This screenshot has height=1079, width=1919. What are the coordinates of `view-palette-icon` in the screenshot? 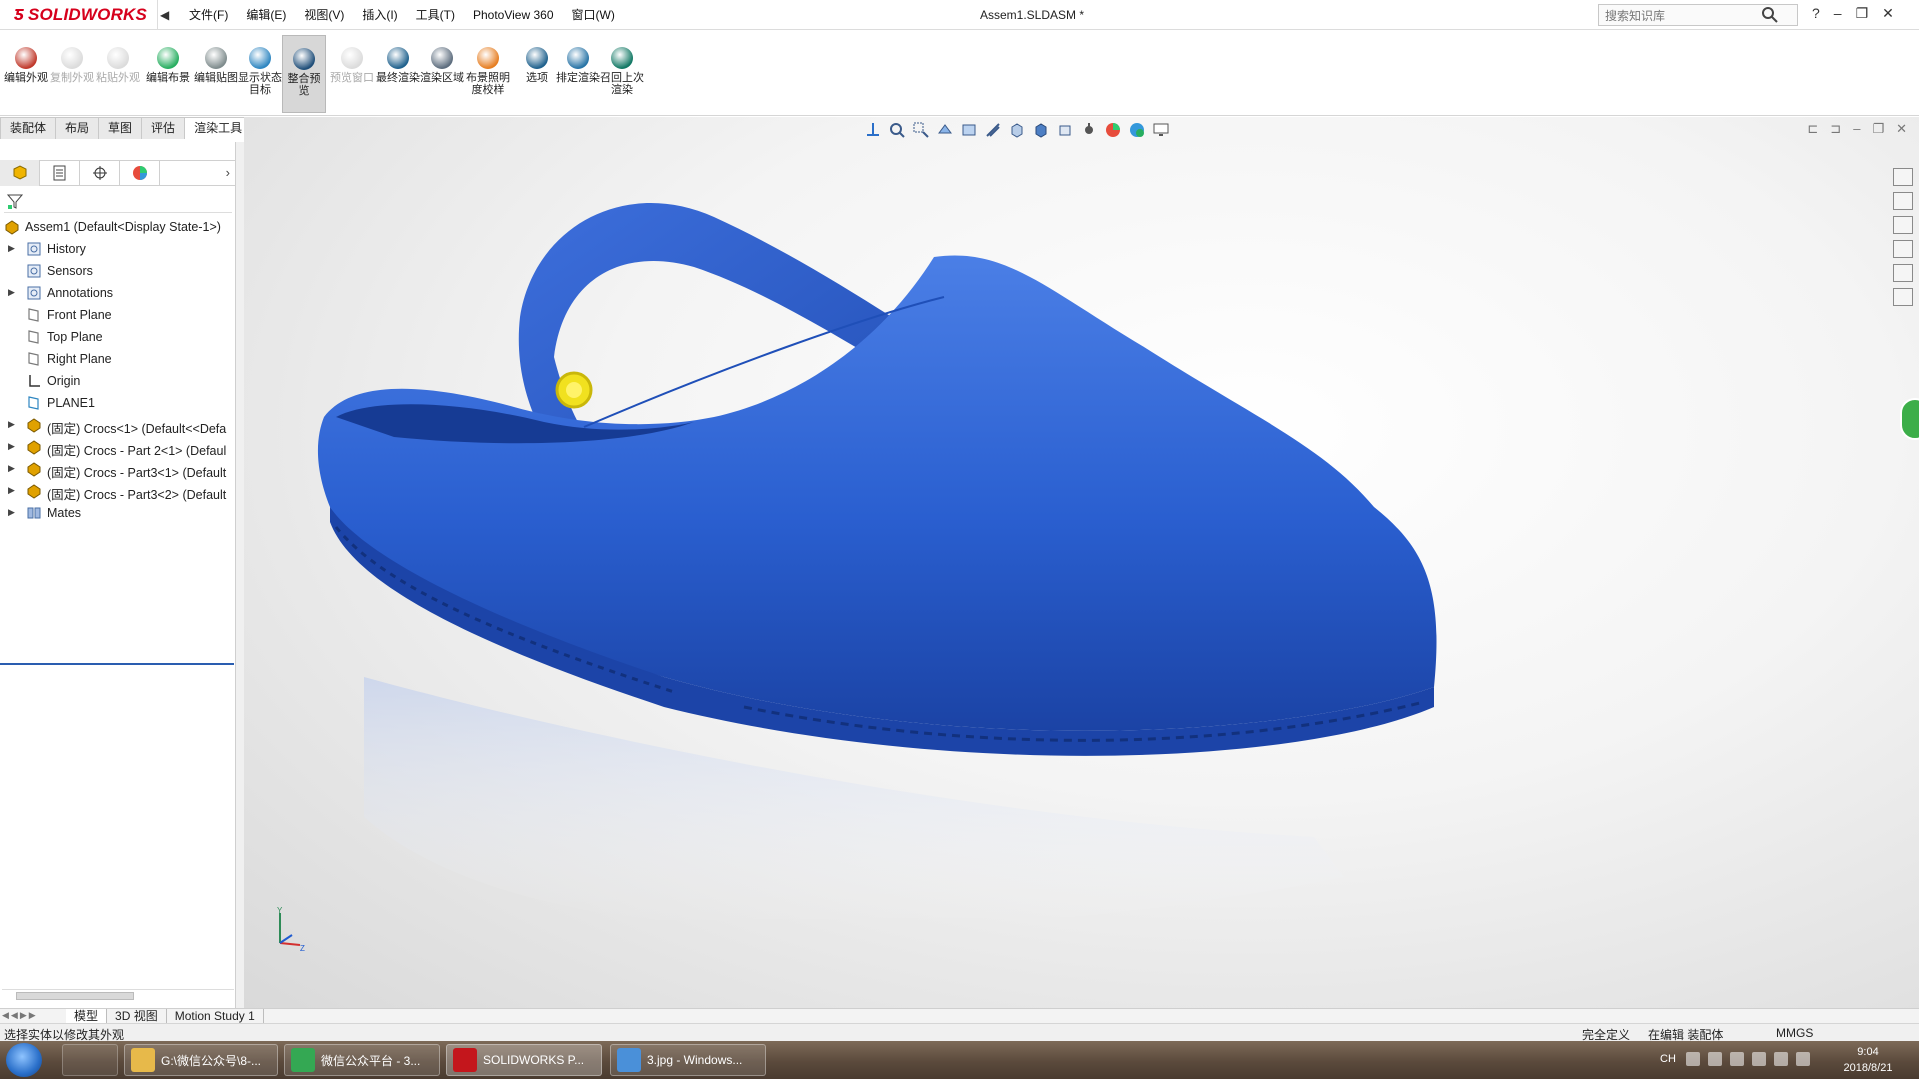 It's located at (1903, 249).